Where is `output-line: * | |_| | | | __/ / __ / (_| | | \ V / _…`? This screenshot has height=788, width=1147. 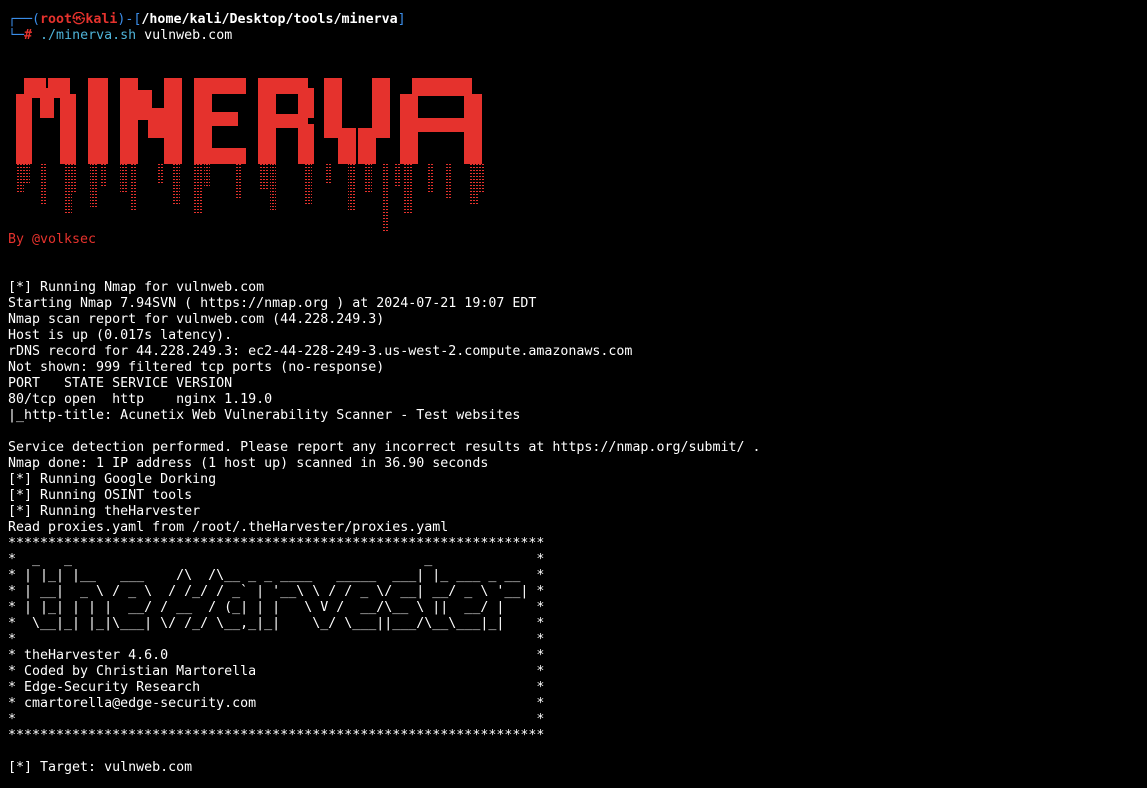
output-line: * | |_| | | | __/ / __ / (_| | | \ V / _… is located at coordinates (276, 607).